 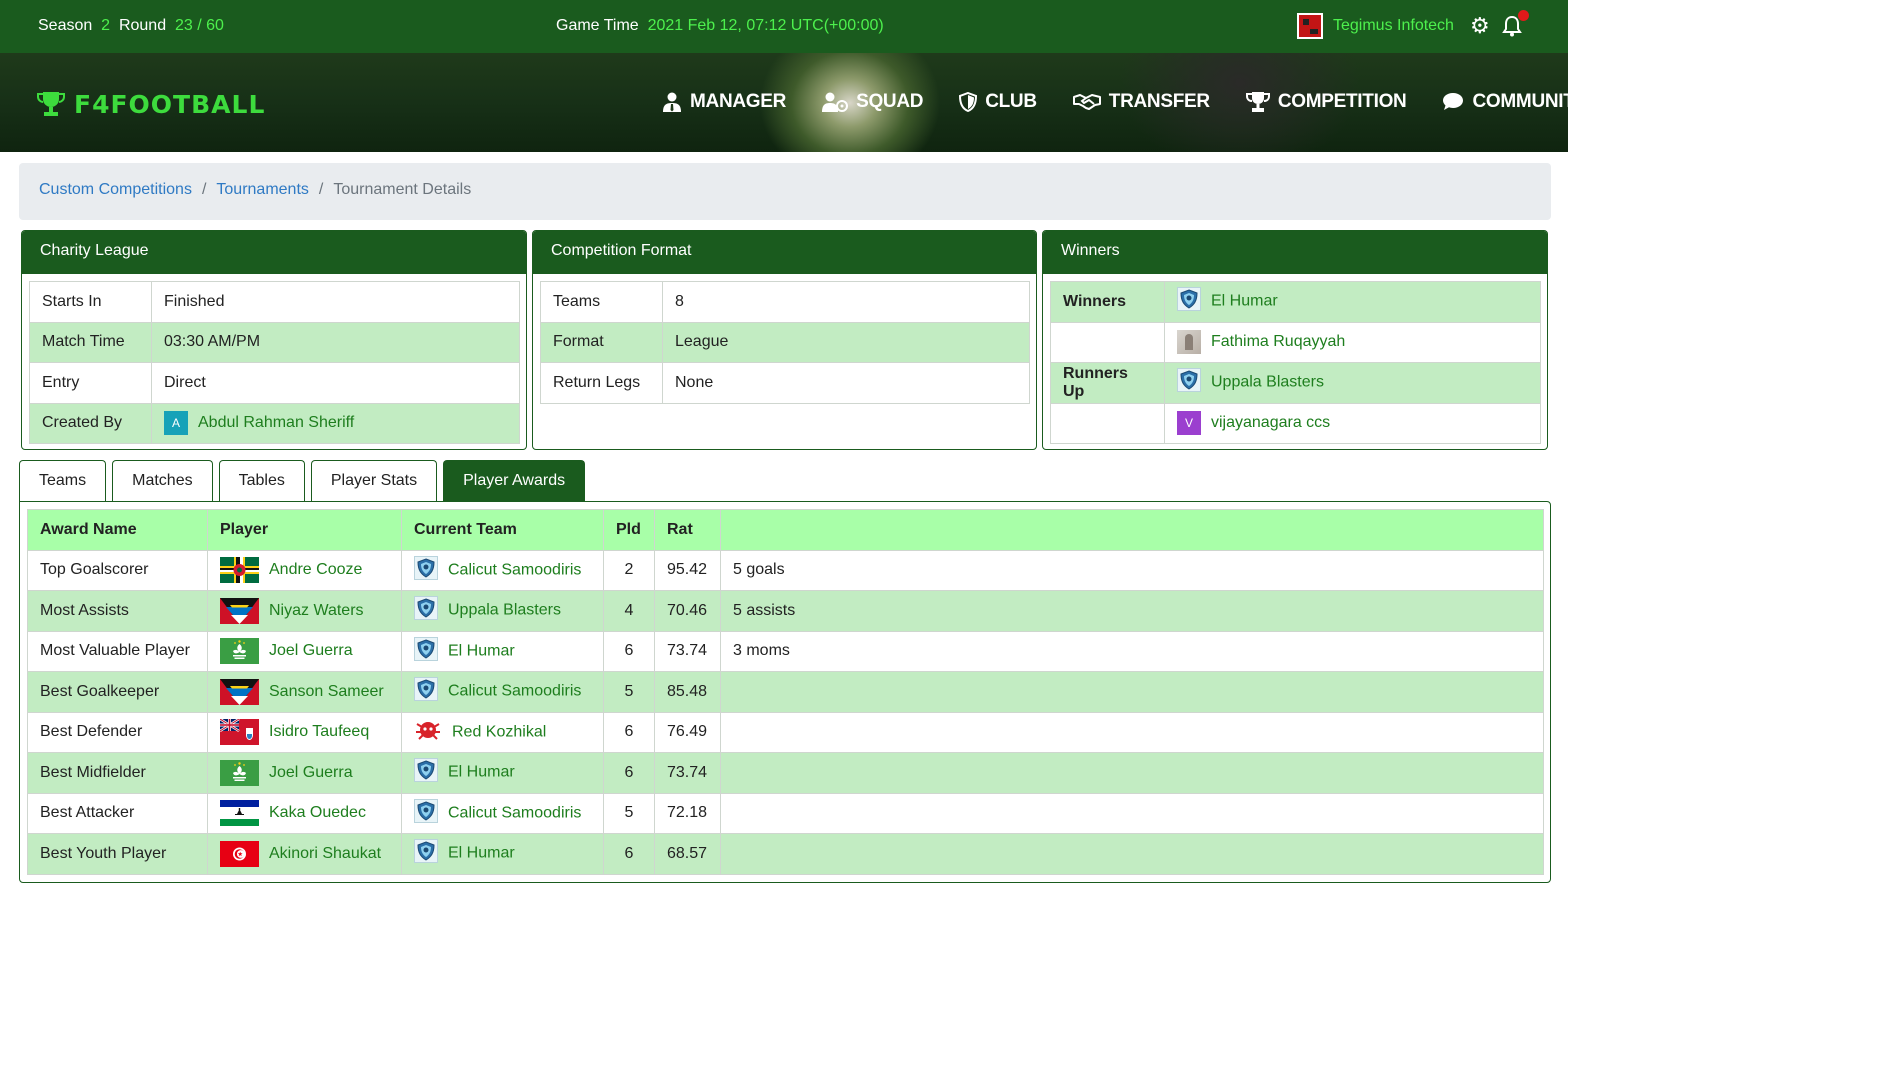 What do you see at coordinates (115, 191) in the screenshot?
I see `breadcrumb-custom-competitions: Custom Competitions` at bounding box center [115, 191].